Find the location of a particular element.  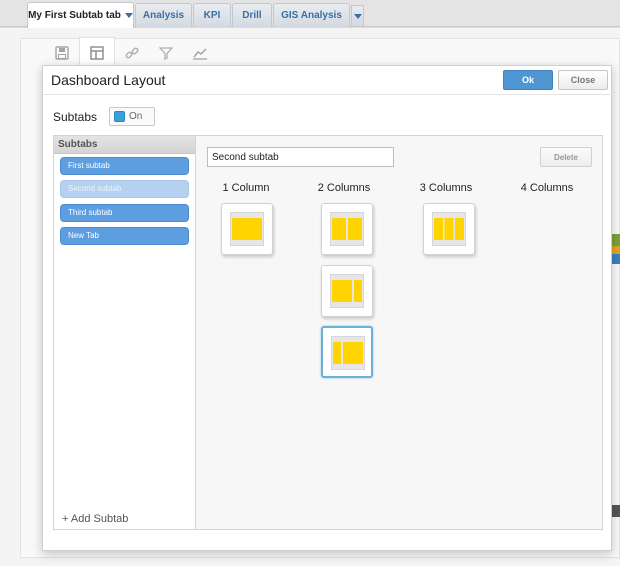

tab-label: Analysis is located at coordinates (163, 15).